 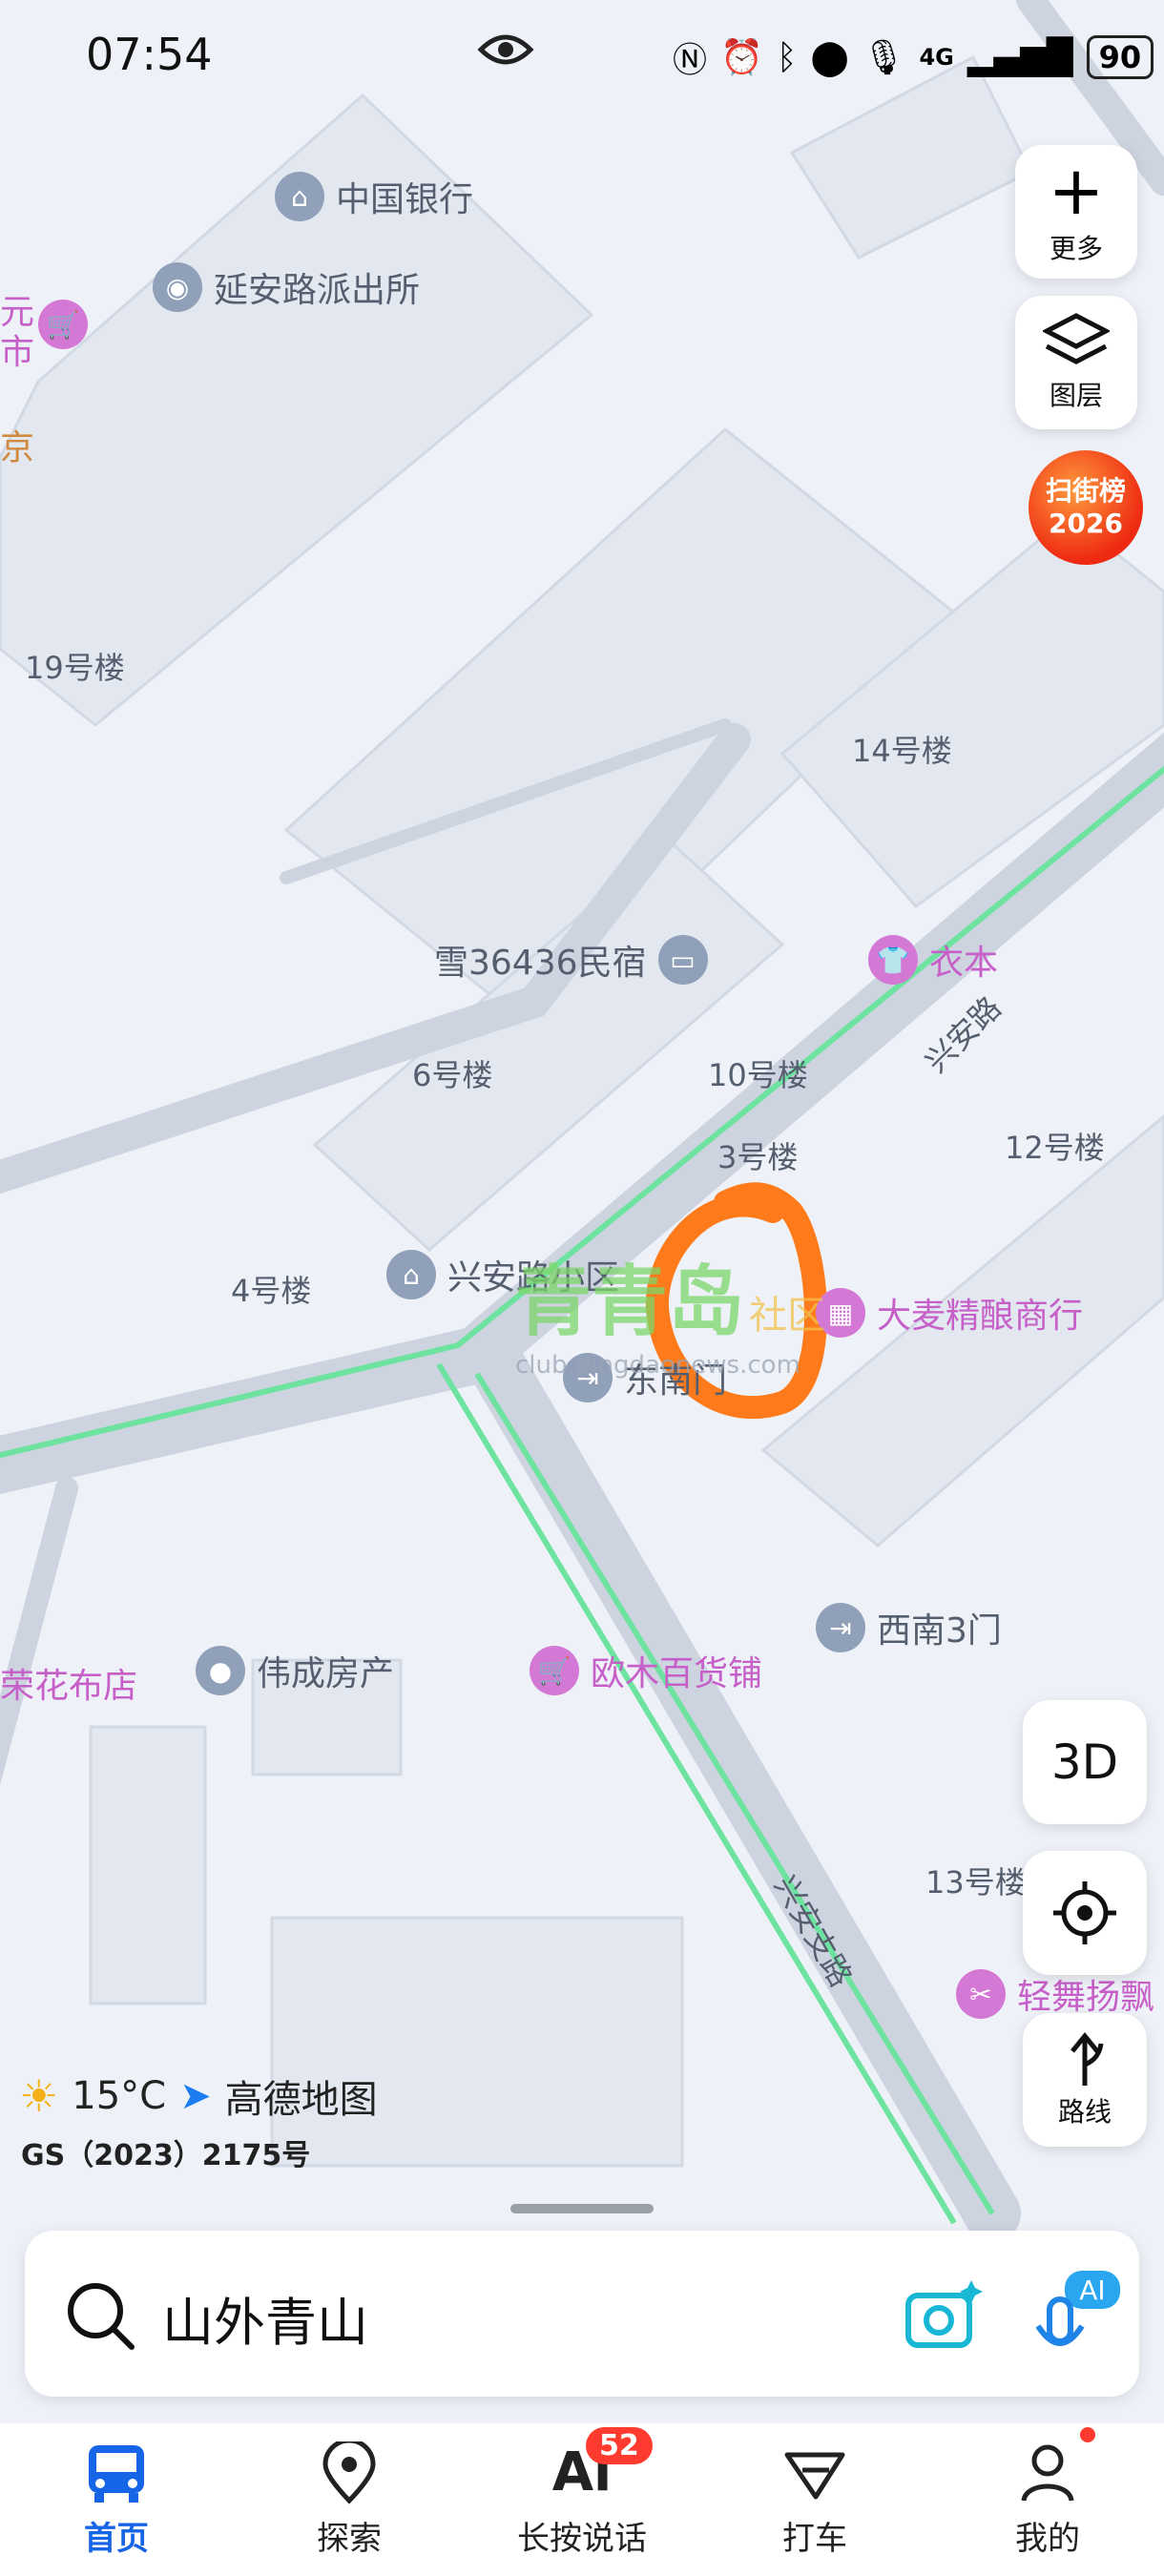 I want to click on route-arrow-icon, so click(x=1087, y=2059).